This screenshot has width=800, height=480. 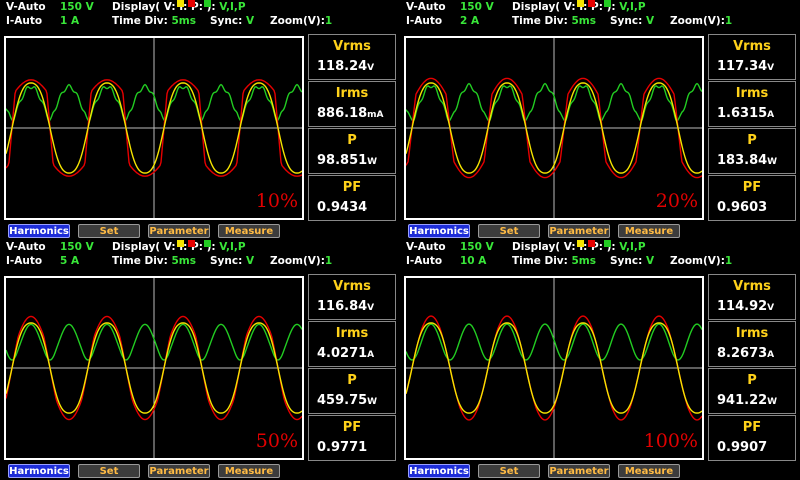 What do you see at coordinates (352, 104) in the screenshot?
I see `irms-box: Irms 886.18mA` at bounding box center [352, 104].